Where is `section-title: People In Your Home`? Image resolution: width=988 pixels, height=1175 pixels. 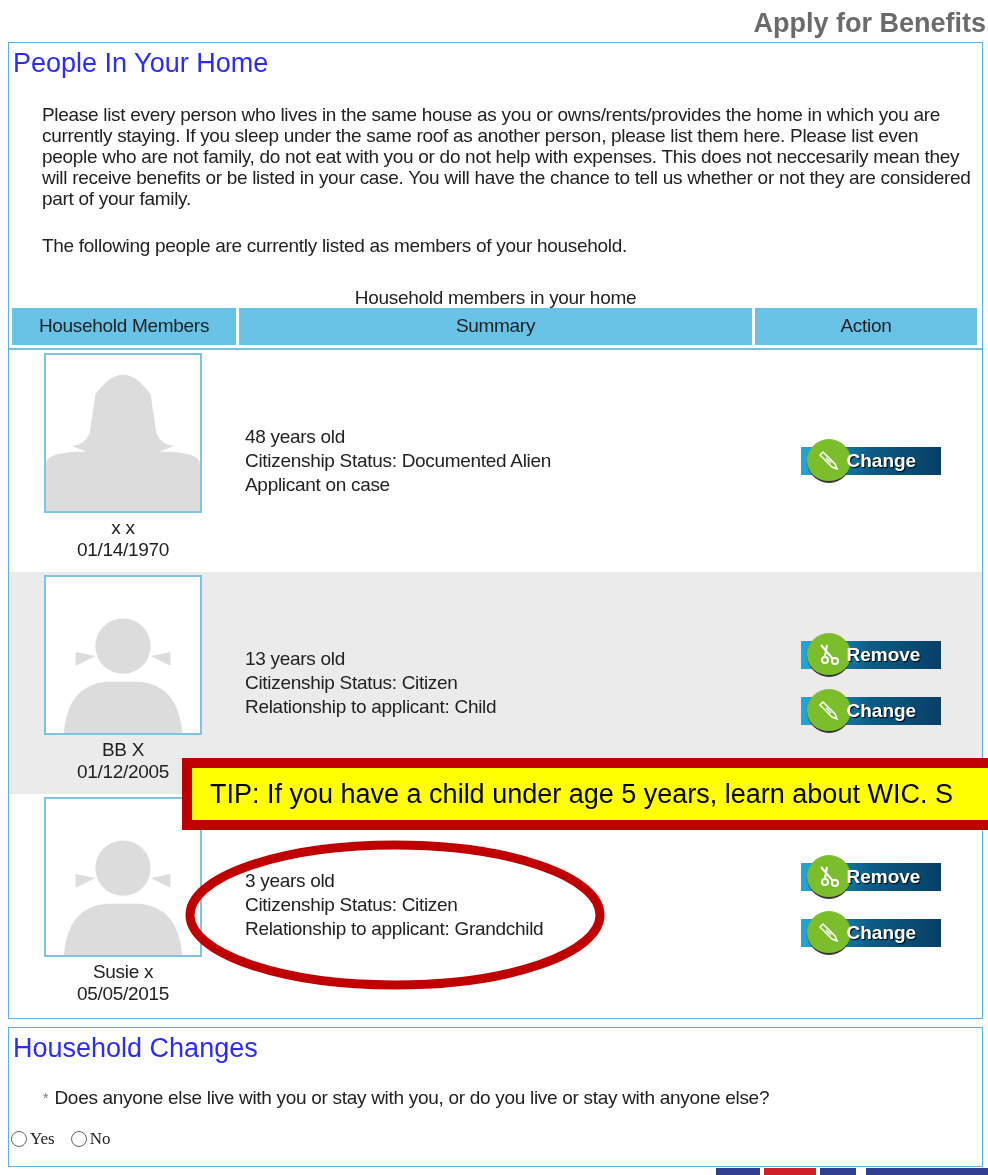
section-title: People In Your Home is located at coordinates (141, 63).